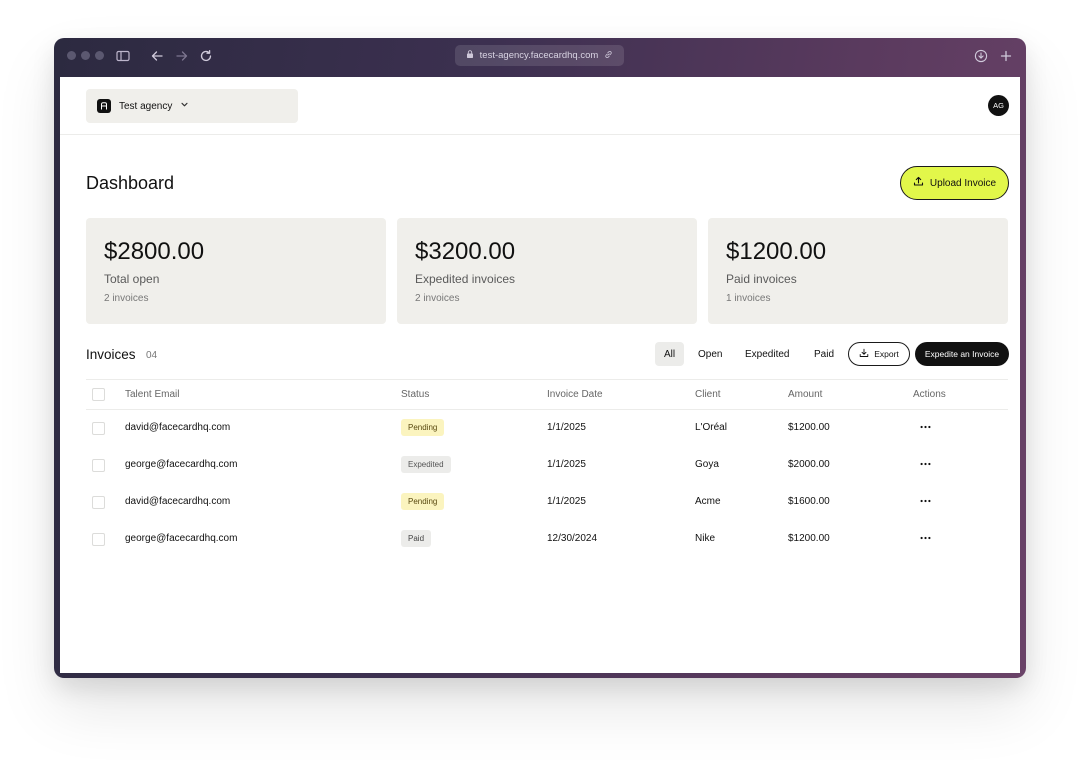 This screenshot has width=1080, height=763. What do you see at coordinates (707, 464) in the screenshot?
I see `client-name: Goya` at bounding box center [707, 464].